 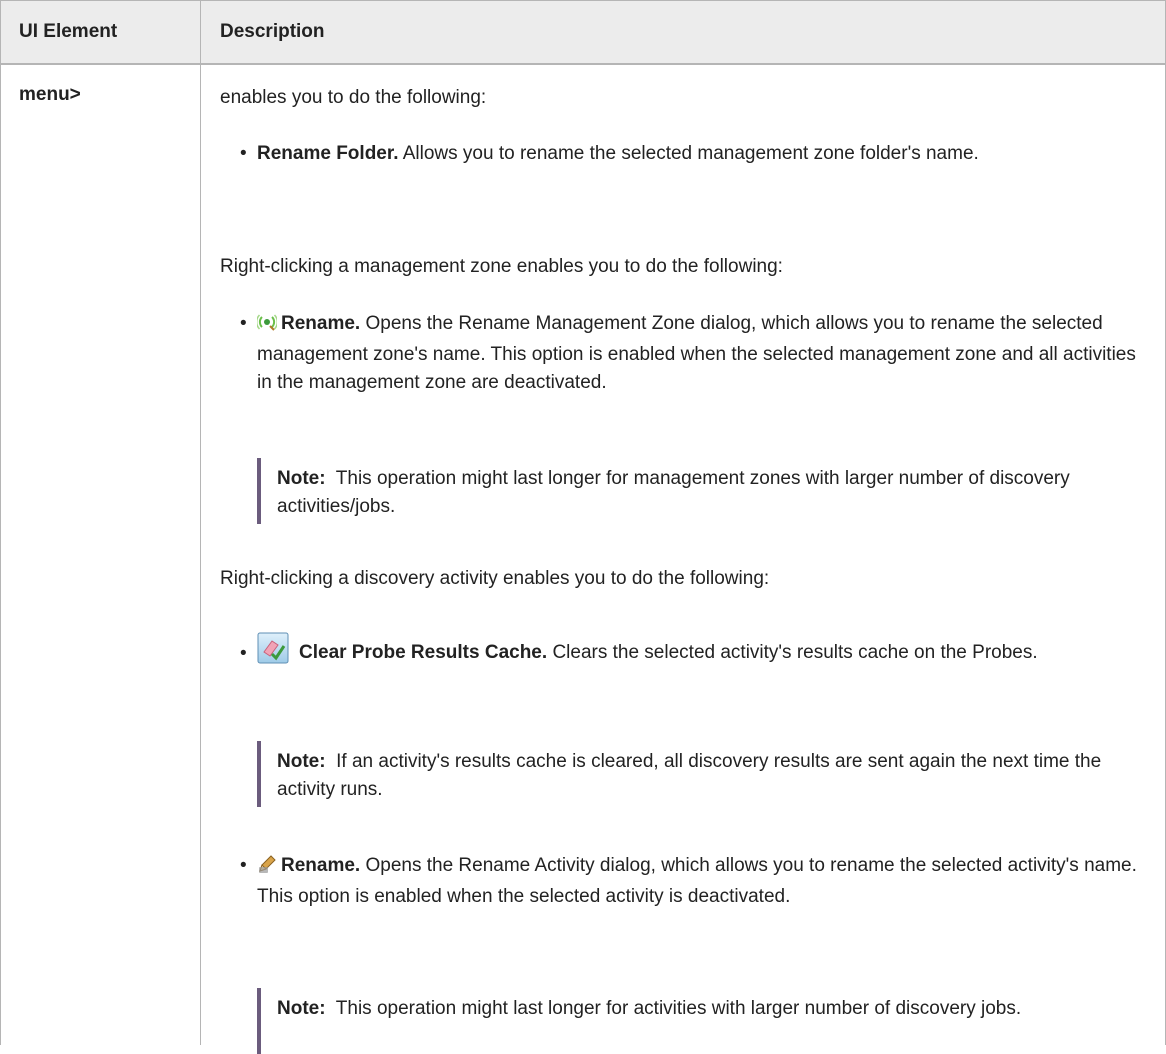 What do you see at coordinates (423, 652) in the screenshot?
I see `clear-cache-title: Clear Probe Results Cache.` at bounding box center [423, 652].